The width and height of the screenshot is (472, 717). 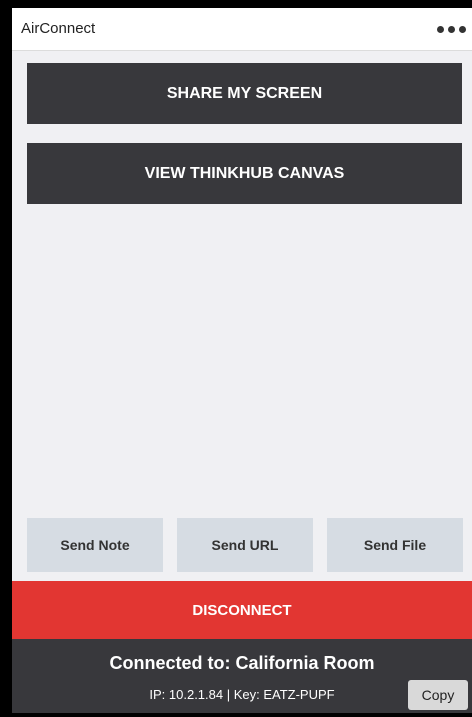 What do you see at coordinates (58, 28) in the screenshot?
I see `app-title: AirConnect` at bounding box center [58, 28].